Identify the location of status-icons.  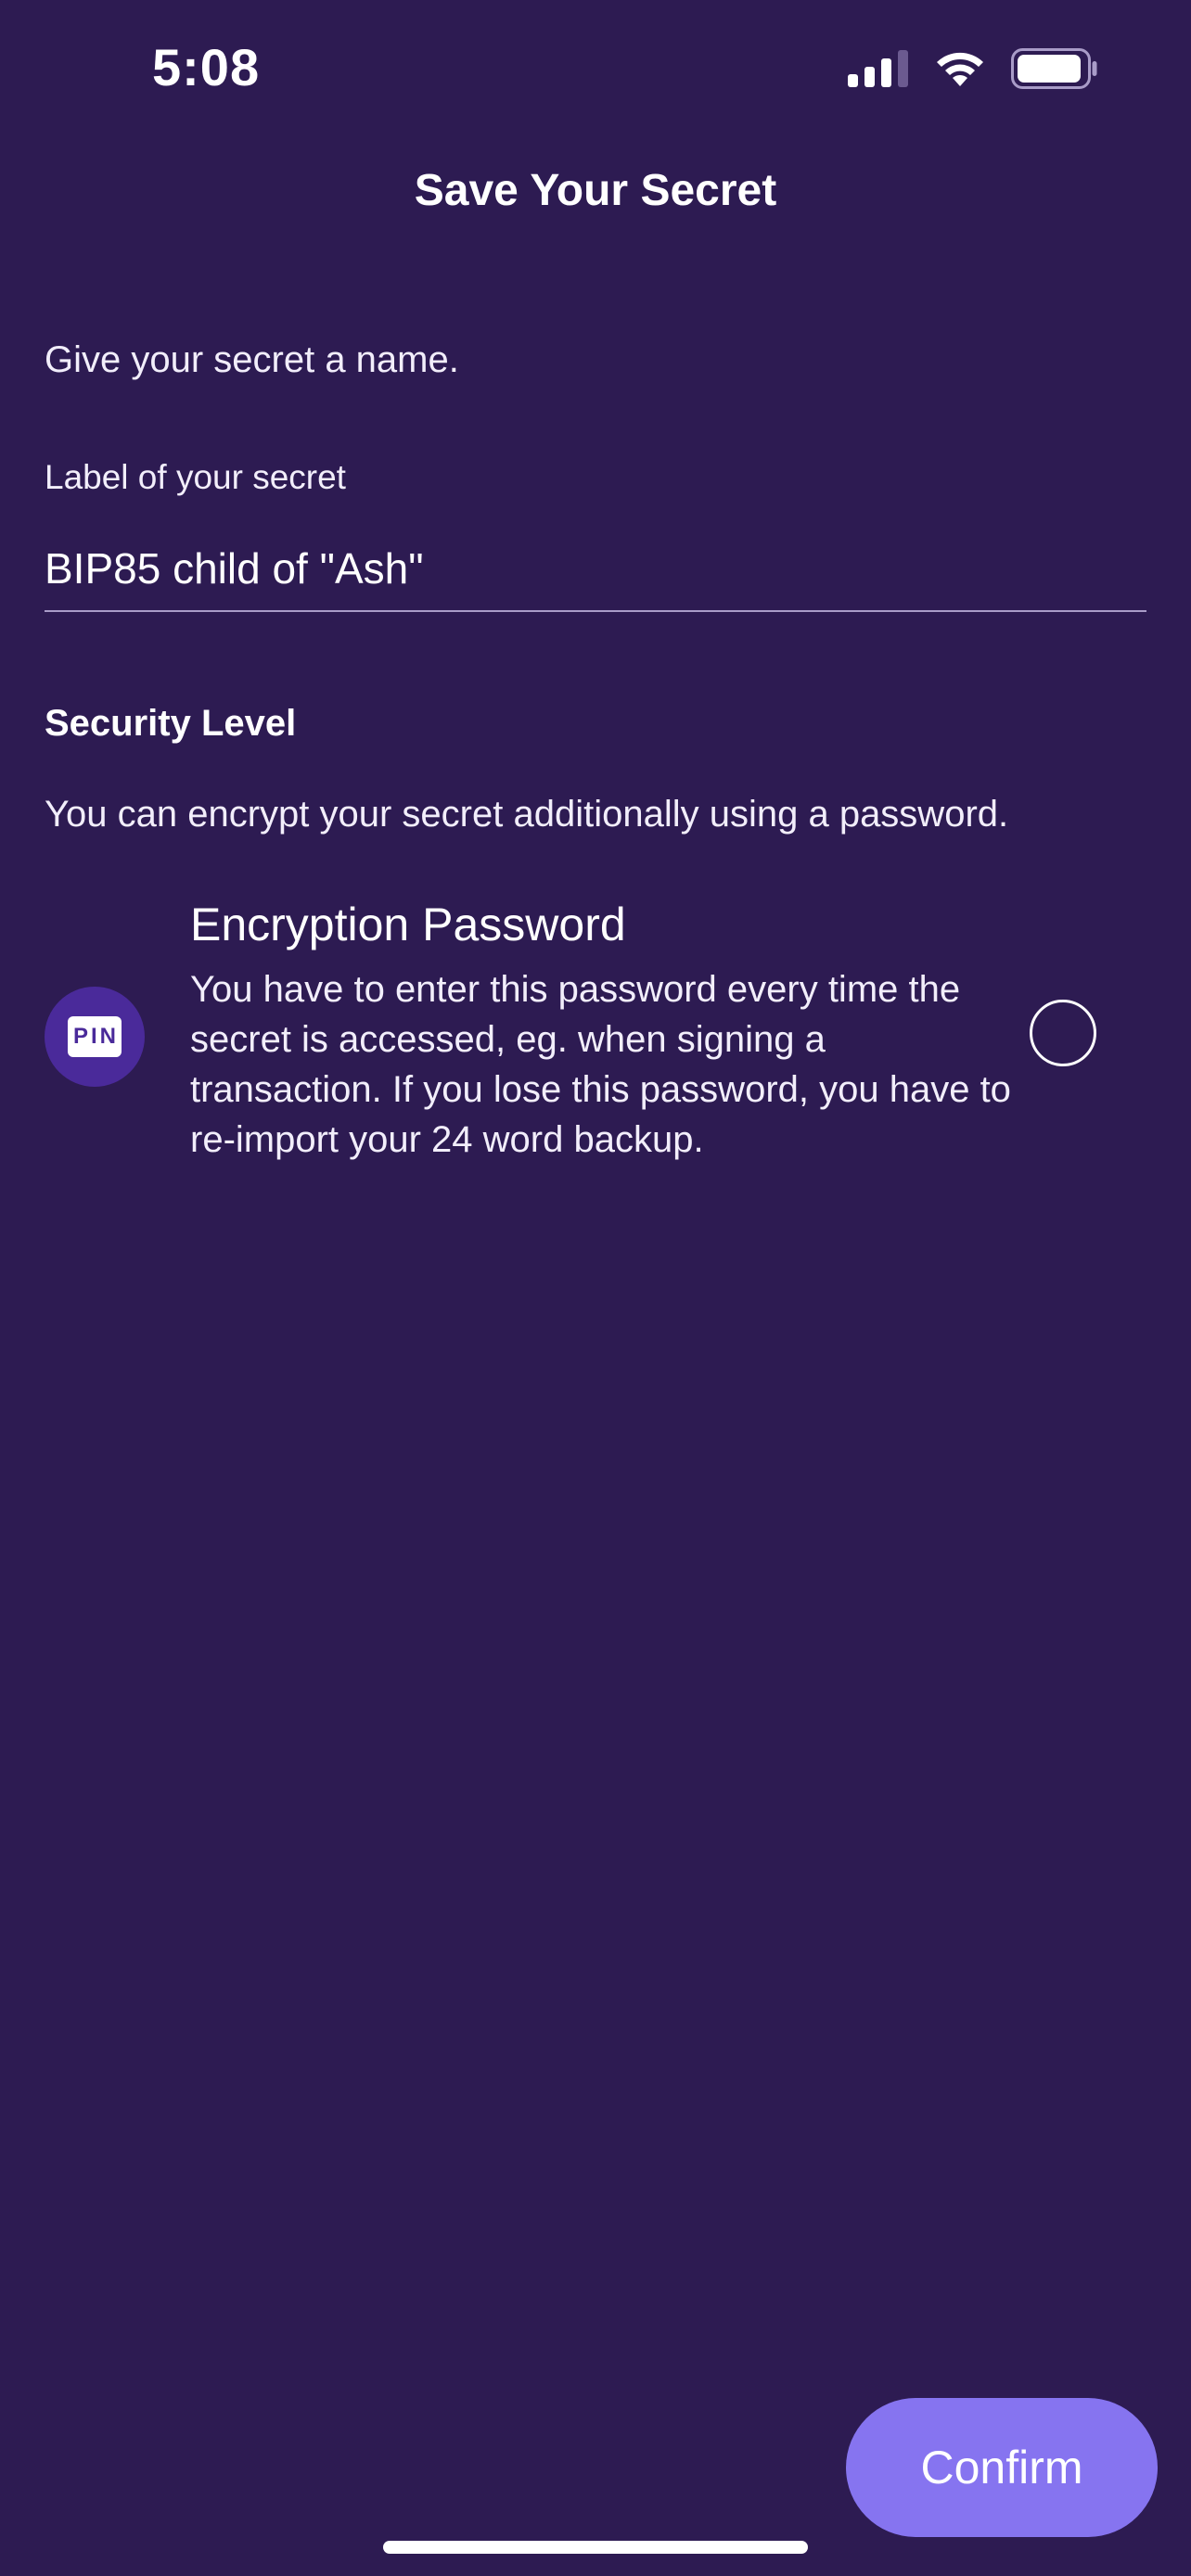
(973, 71).